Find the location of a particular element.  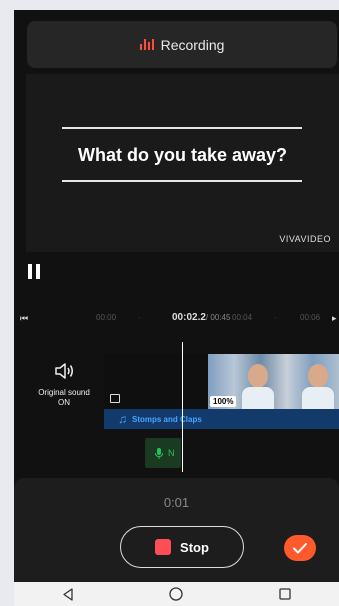

caption-text: What do you take away? is located at coordinates (182, 155).